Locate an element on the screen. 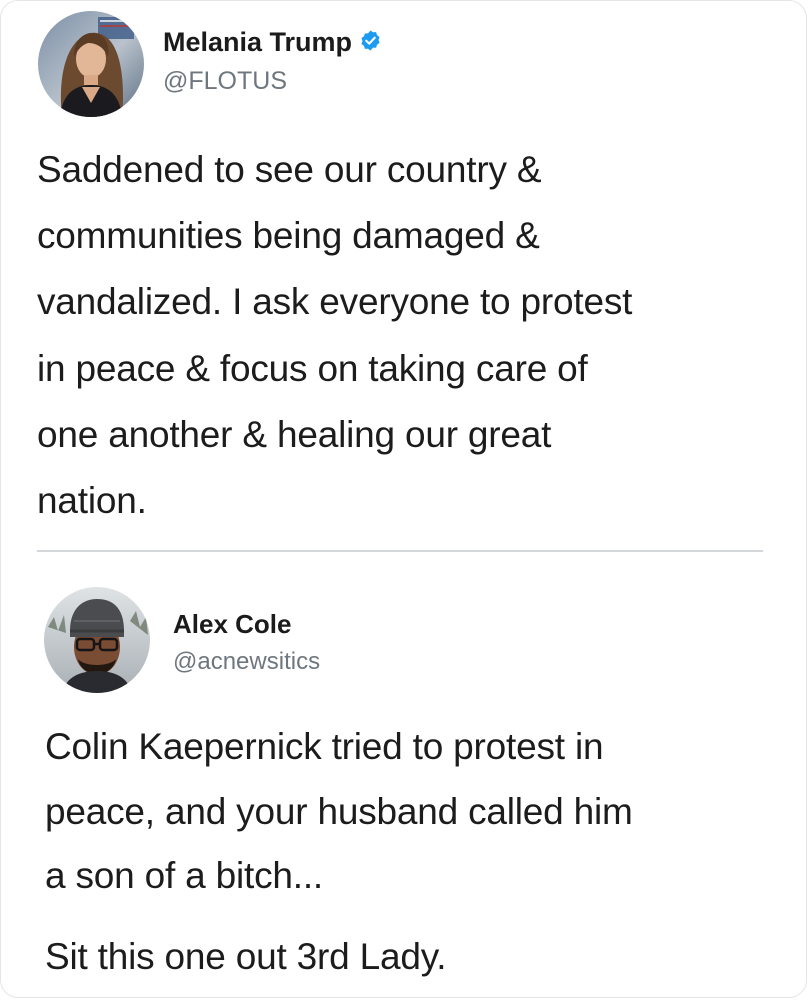  author-name: Melania Trump is located at coordinates (257, 42).